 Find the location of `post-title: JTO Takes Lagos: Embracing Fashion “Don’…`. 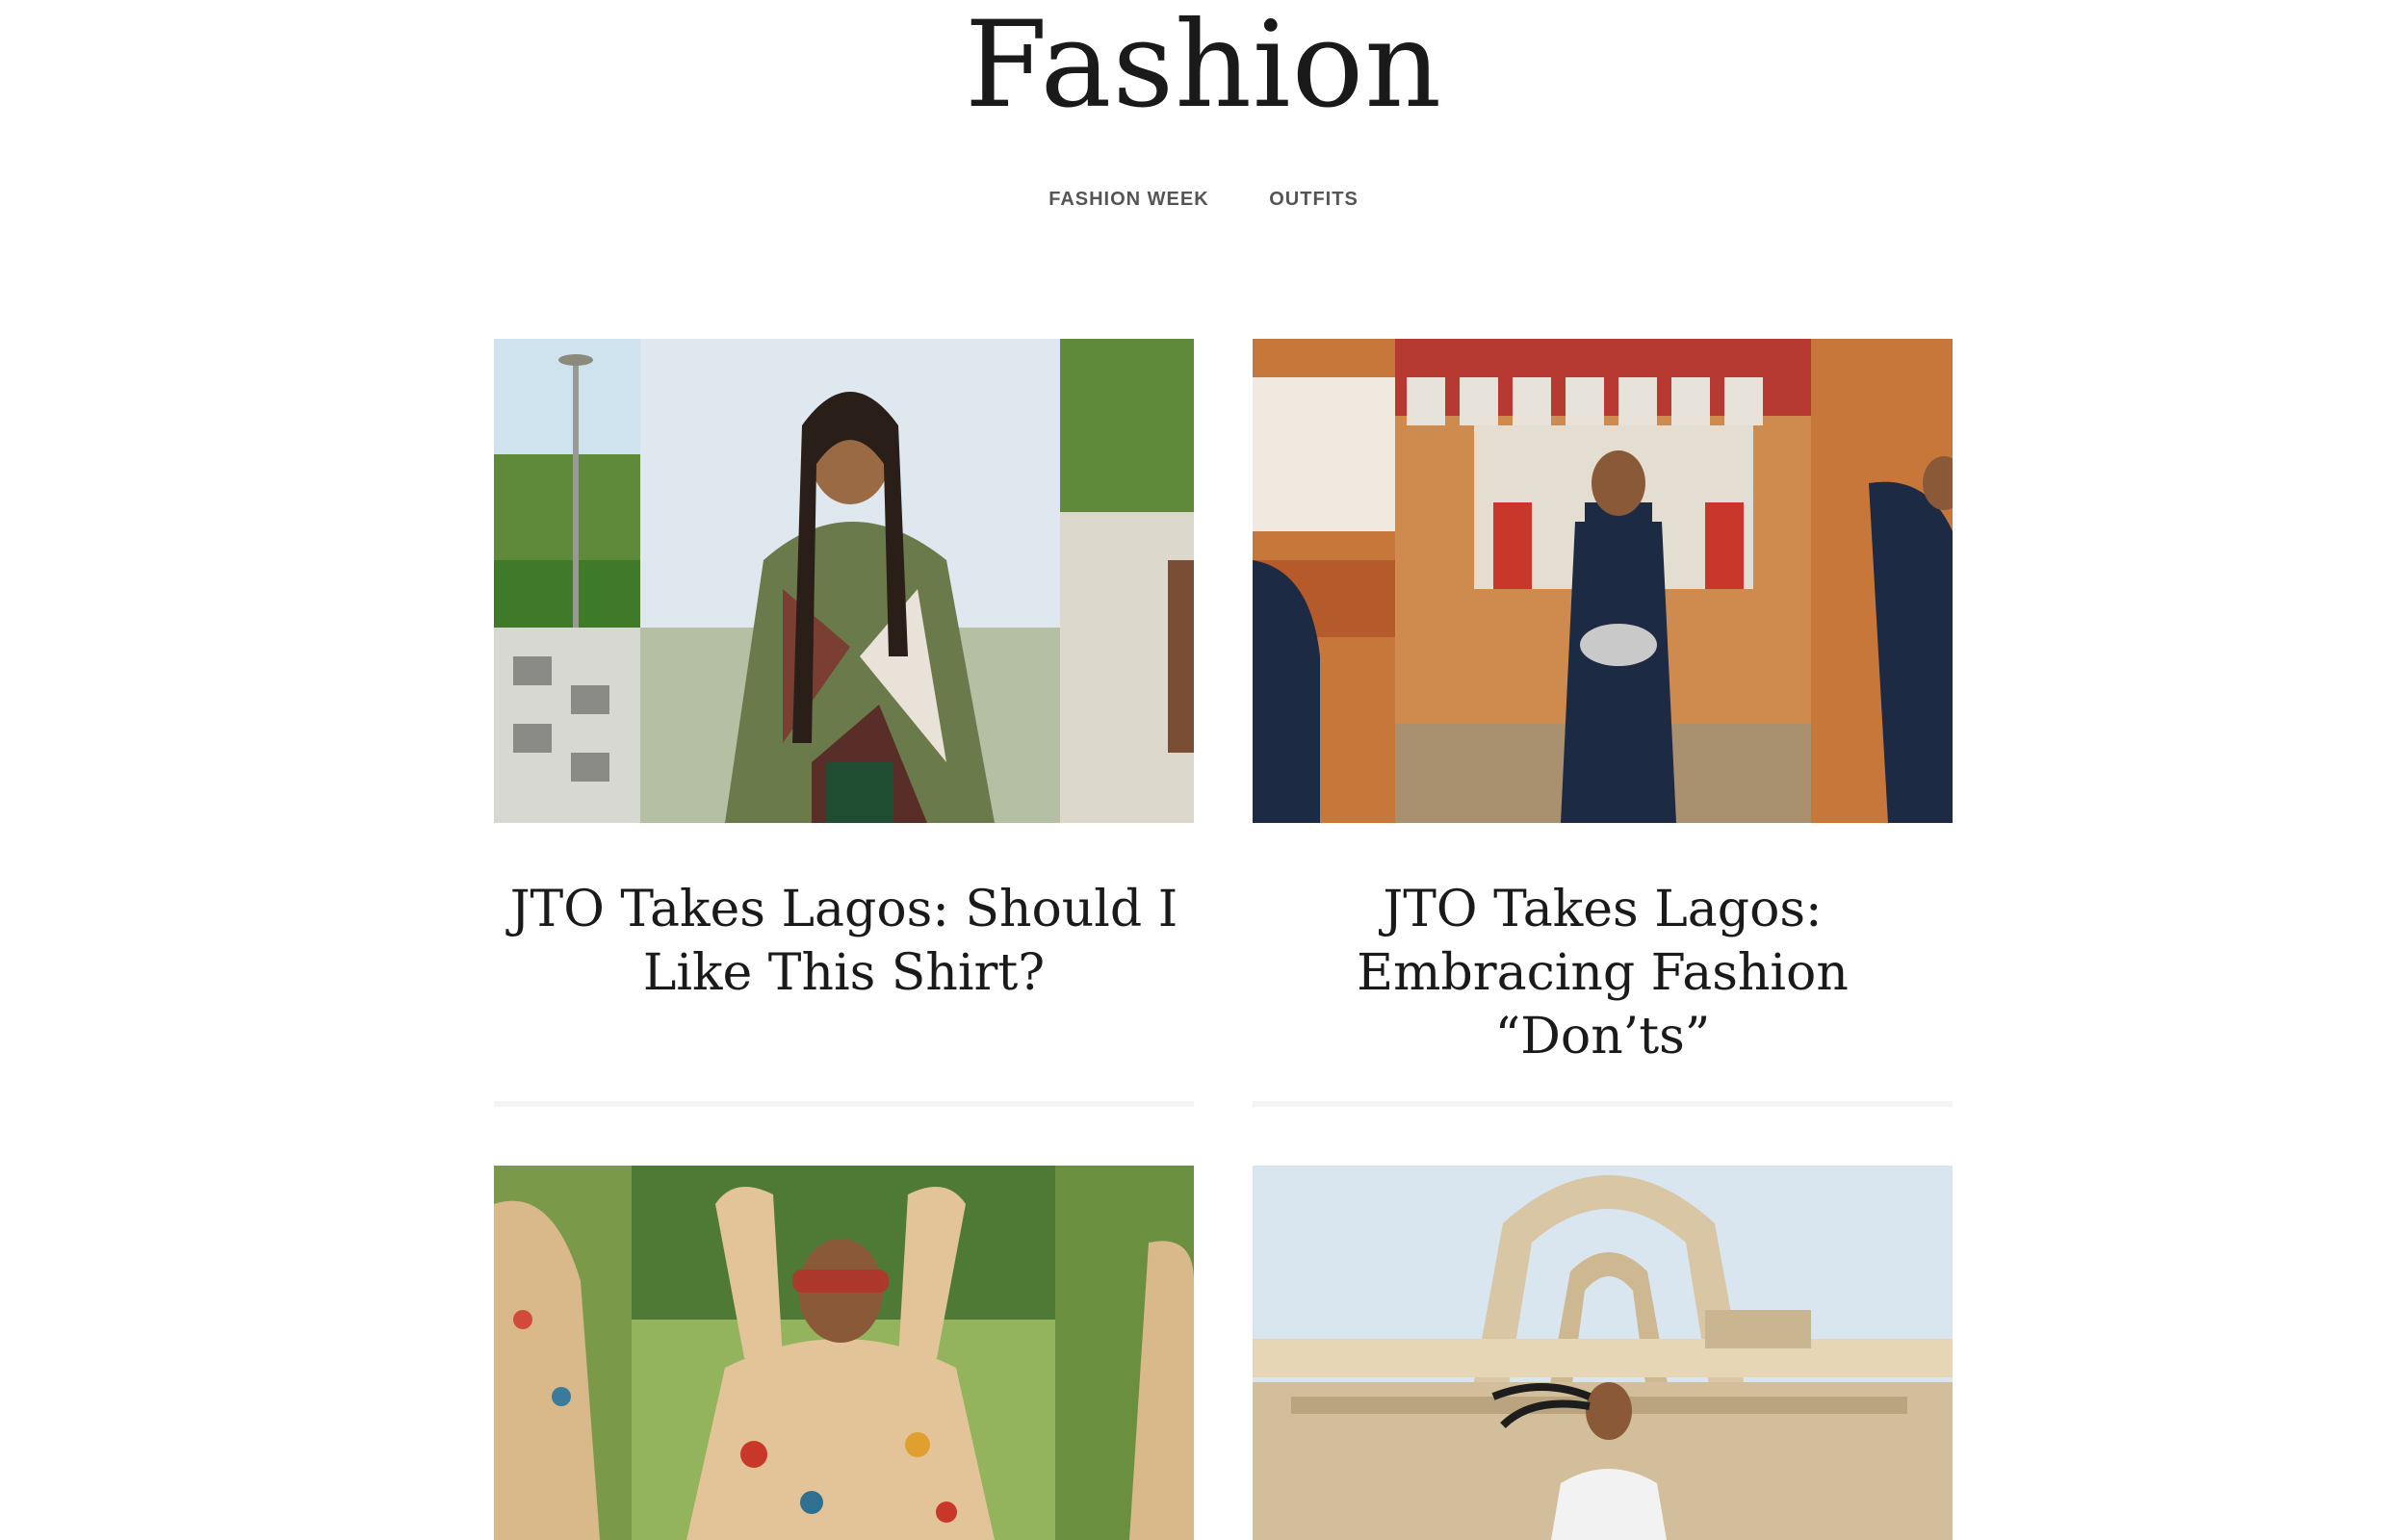

post-title: JTO Takes Lagos: Embracing Fashion “Don’… is located at coordinates (1603, 973).